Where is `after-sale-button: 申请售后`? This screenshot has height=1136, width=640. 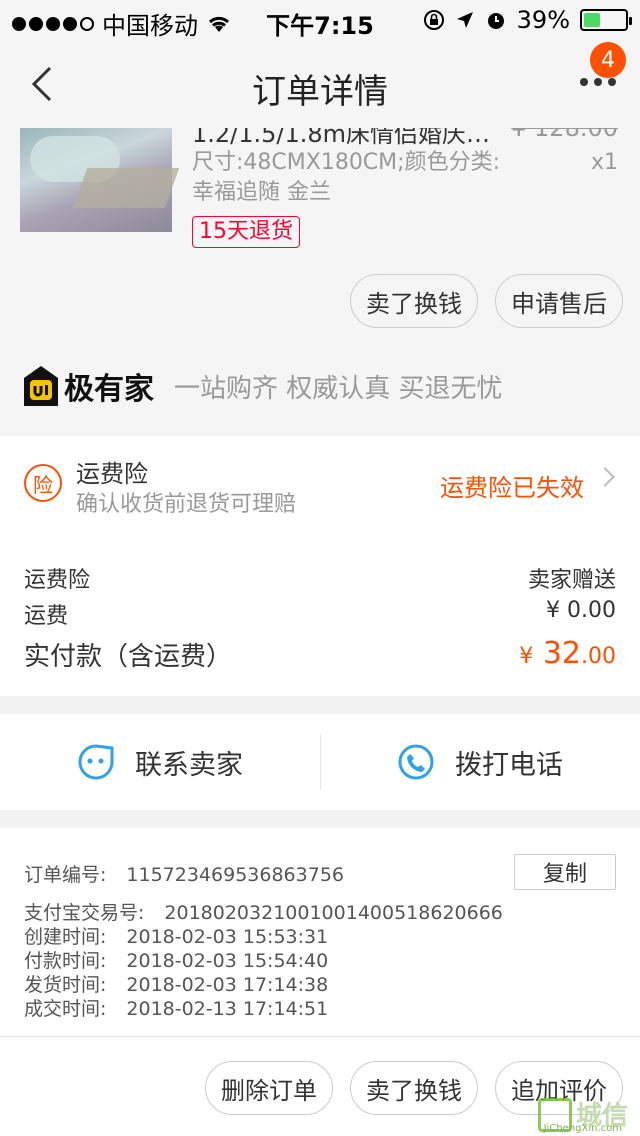
after-sale-button: 申请售后 is located at coordinates (559, 301).